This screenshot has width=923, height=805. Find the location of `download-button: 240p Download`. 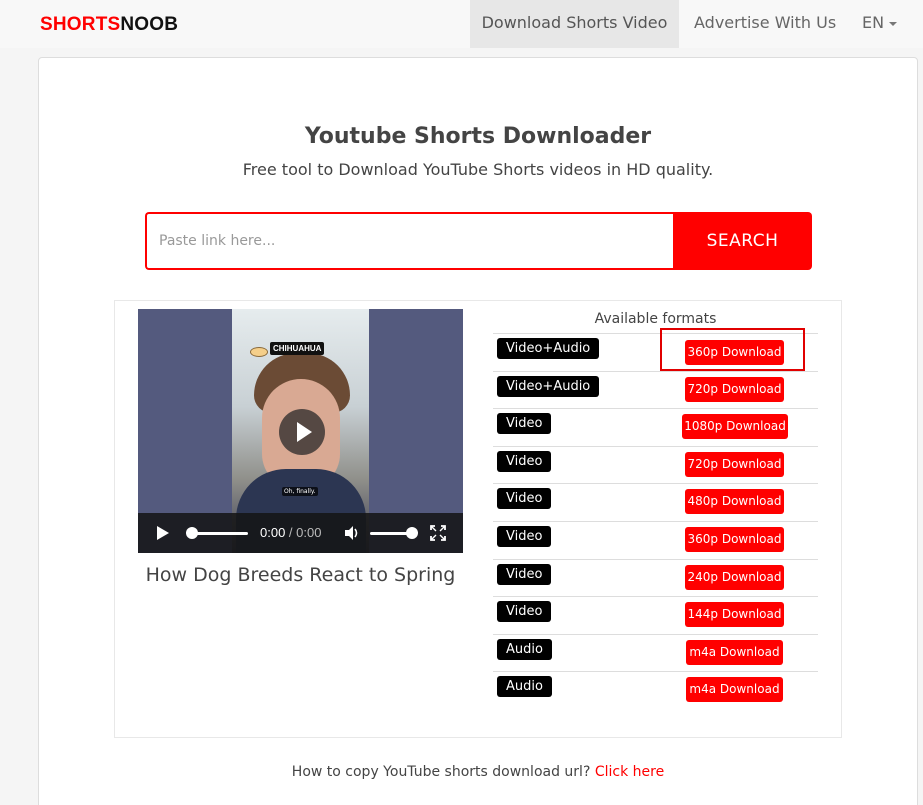

download-button: 240p Download is located at coordinates (734, 577).